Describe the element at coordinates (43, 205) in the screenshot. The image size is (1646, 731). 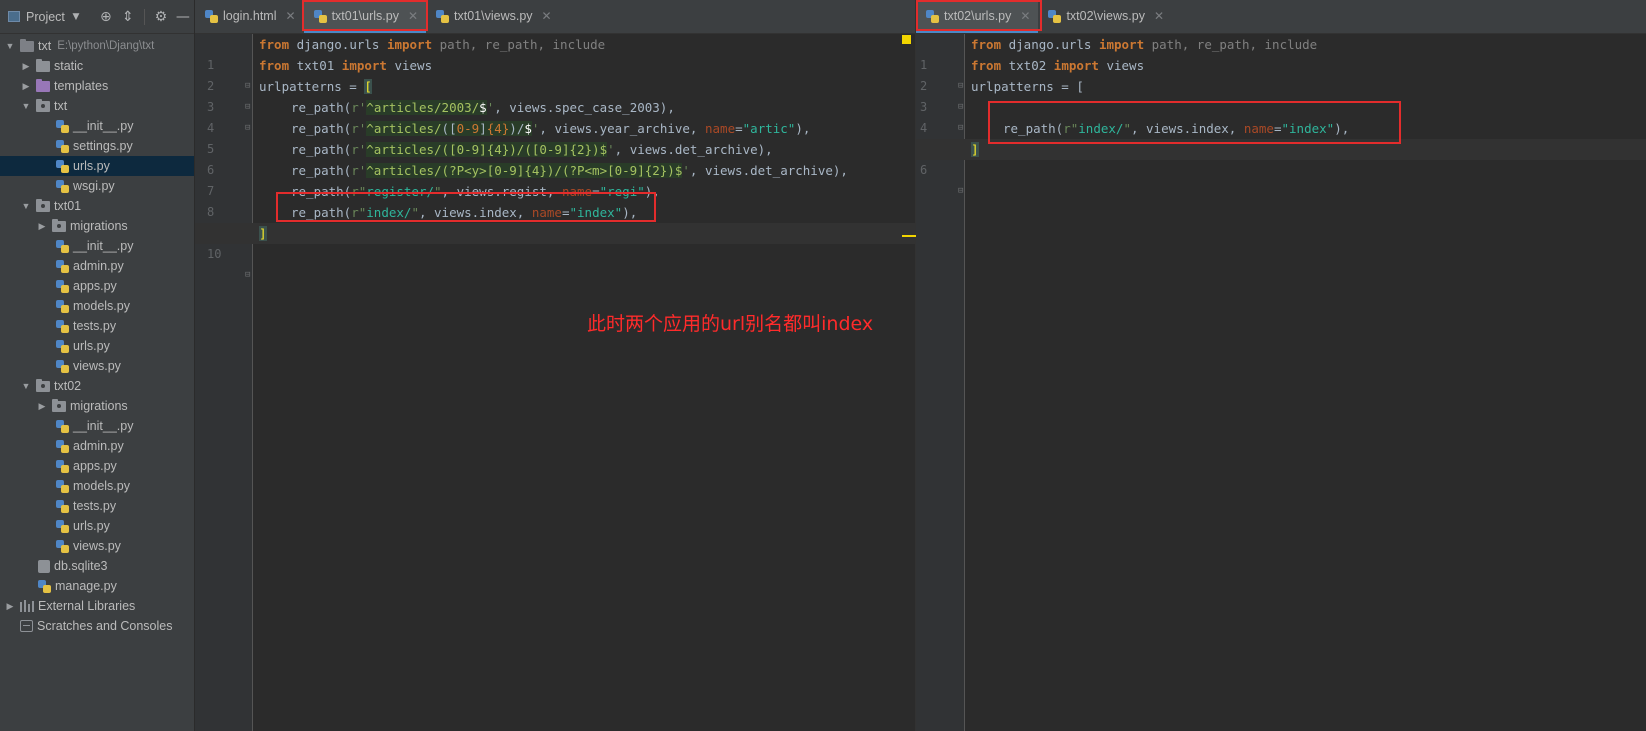
I see `package-folder-icon` at that location.